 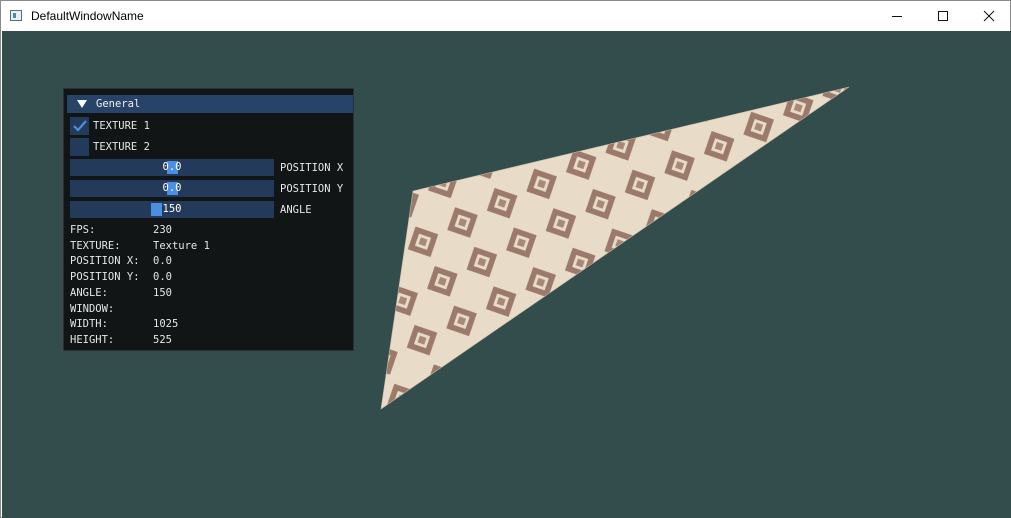 What do you see at coordinates (181, 245) in the screenshot?
I see `stat-value: Texture 1` at bounding box center [181, 245].